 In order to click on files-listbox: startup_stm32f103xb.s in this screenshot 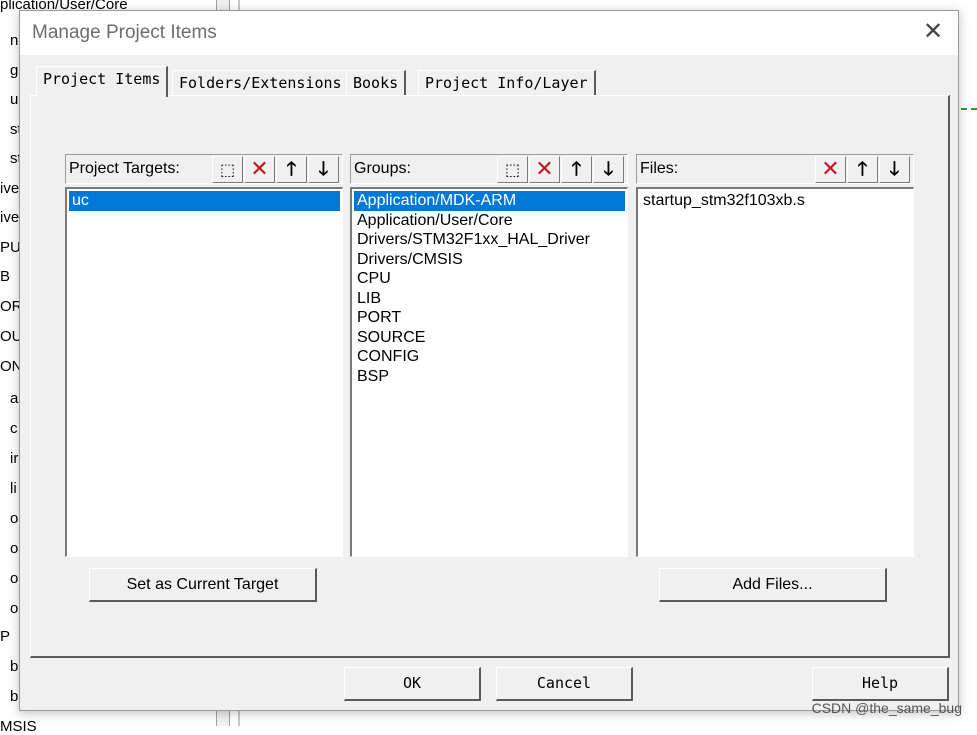, I will do `click(775, 372)`.